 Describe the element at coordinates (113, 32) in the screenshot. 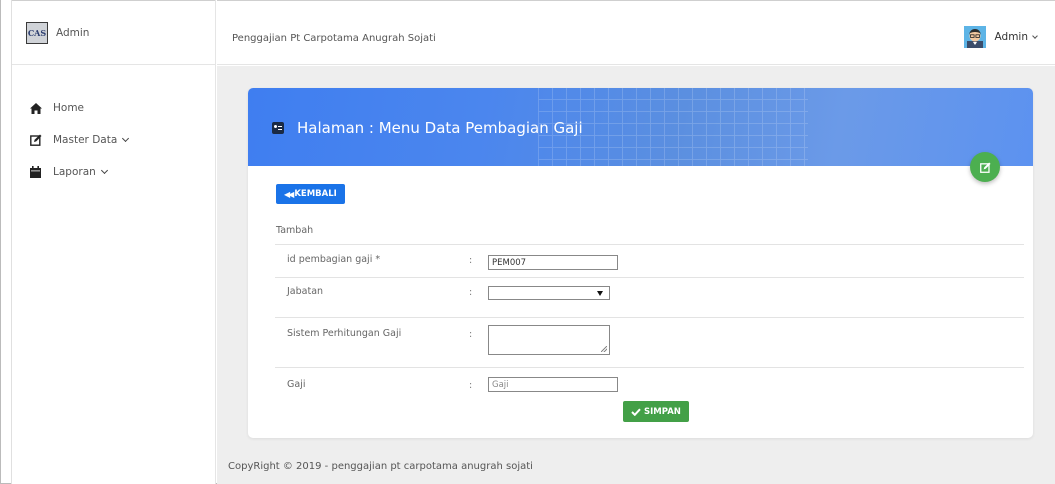

I see `brand: CAS Admin` at that location.